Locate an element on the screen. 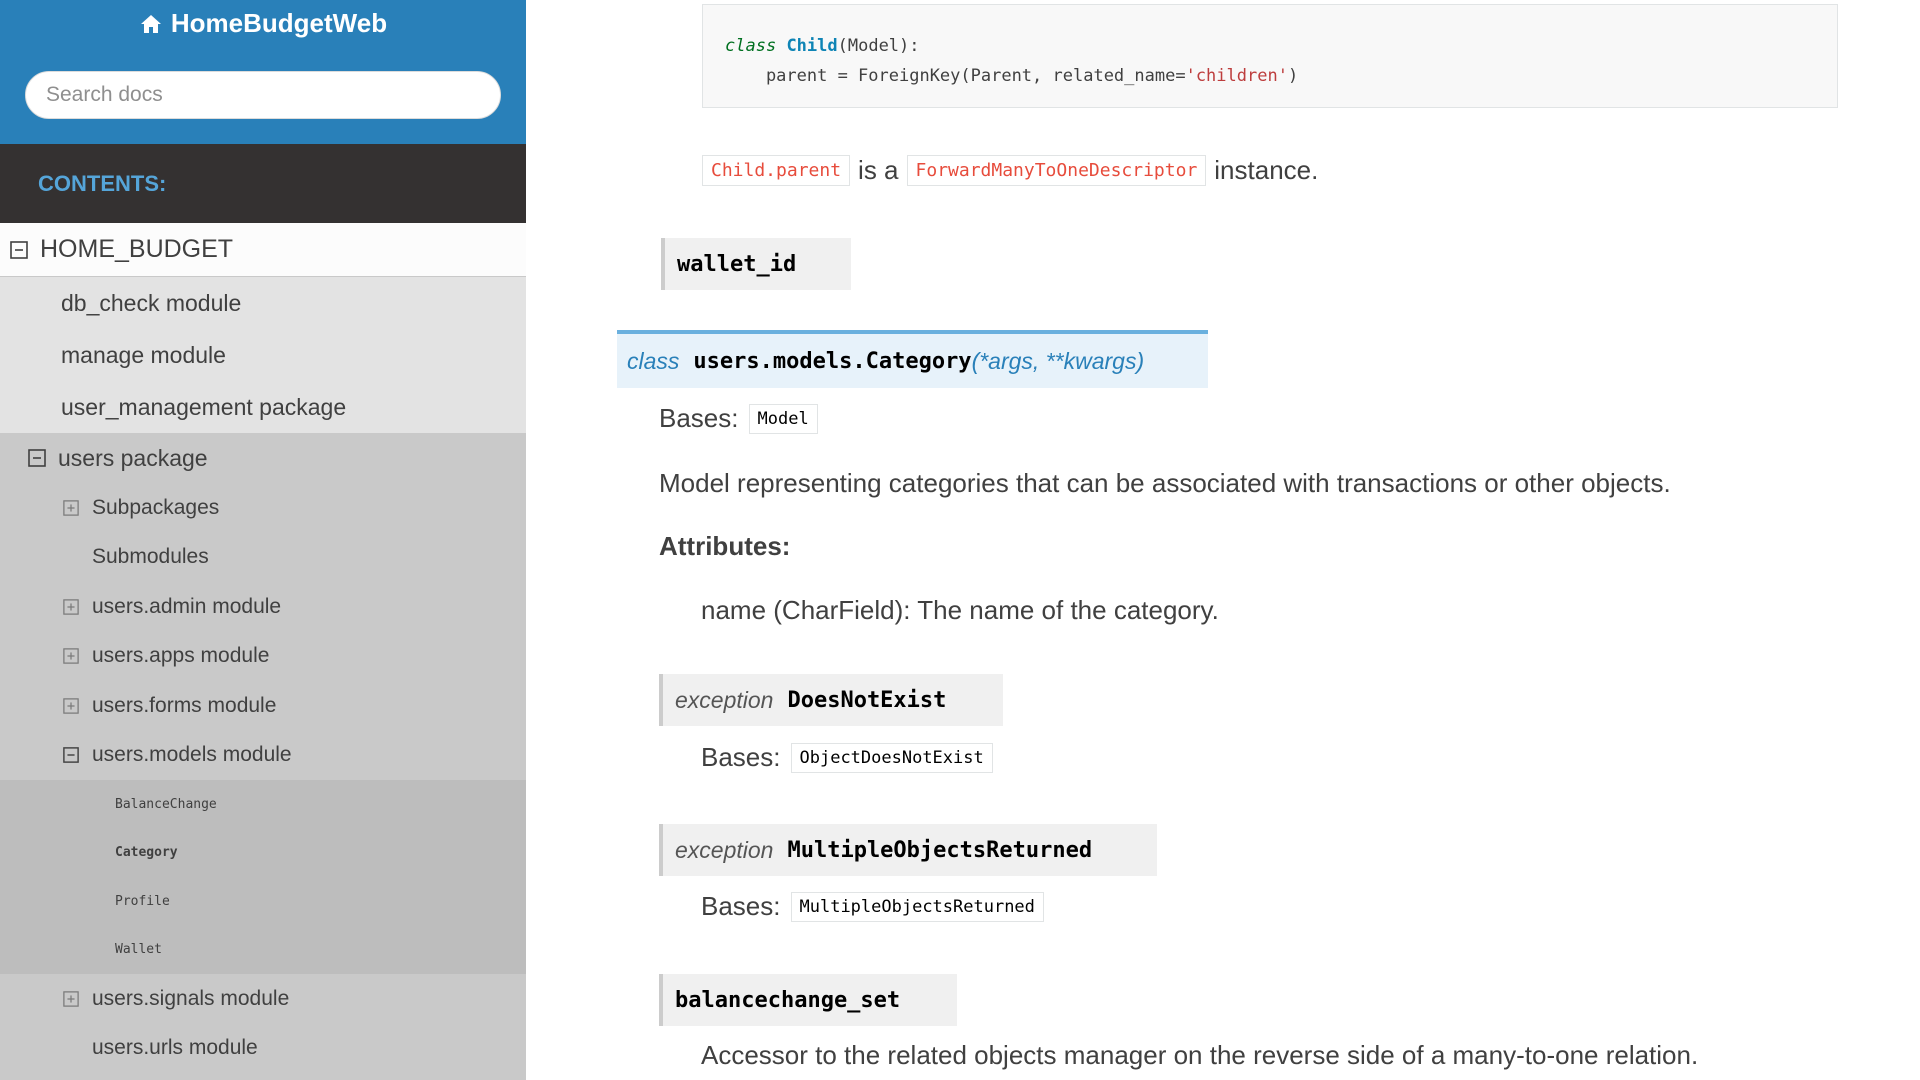  toc-item-db-check: db_check module is located at coordinates (263, 303).